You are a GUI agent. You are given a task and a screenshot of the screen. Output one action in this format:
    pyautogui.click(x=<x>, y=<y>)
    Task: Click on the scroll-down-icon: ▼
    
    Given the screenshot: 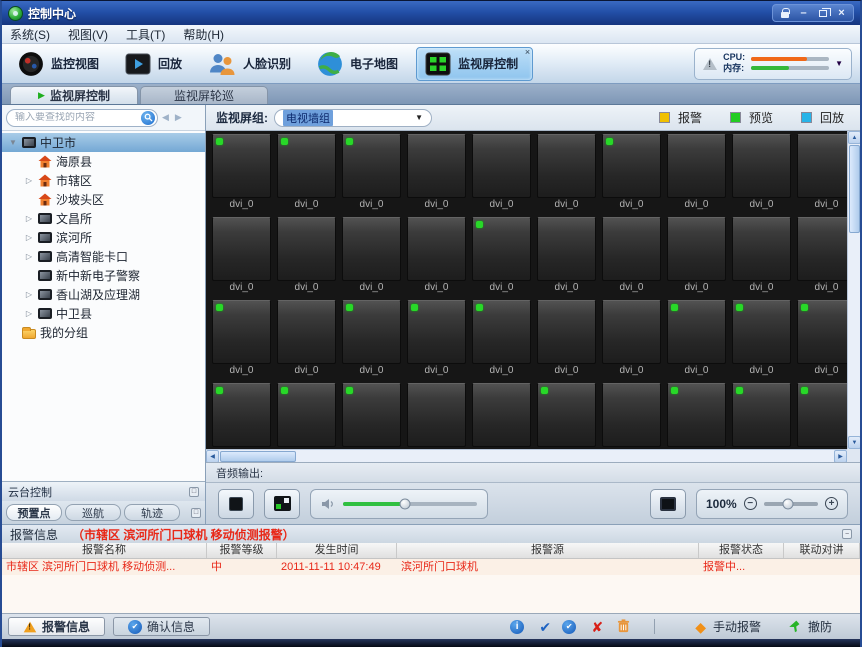 What is the action you would take?
    pyautogui.click(x=854, y=442)
    